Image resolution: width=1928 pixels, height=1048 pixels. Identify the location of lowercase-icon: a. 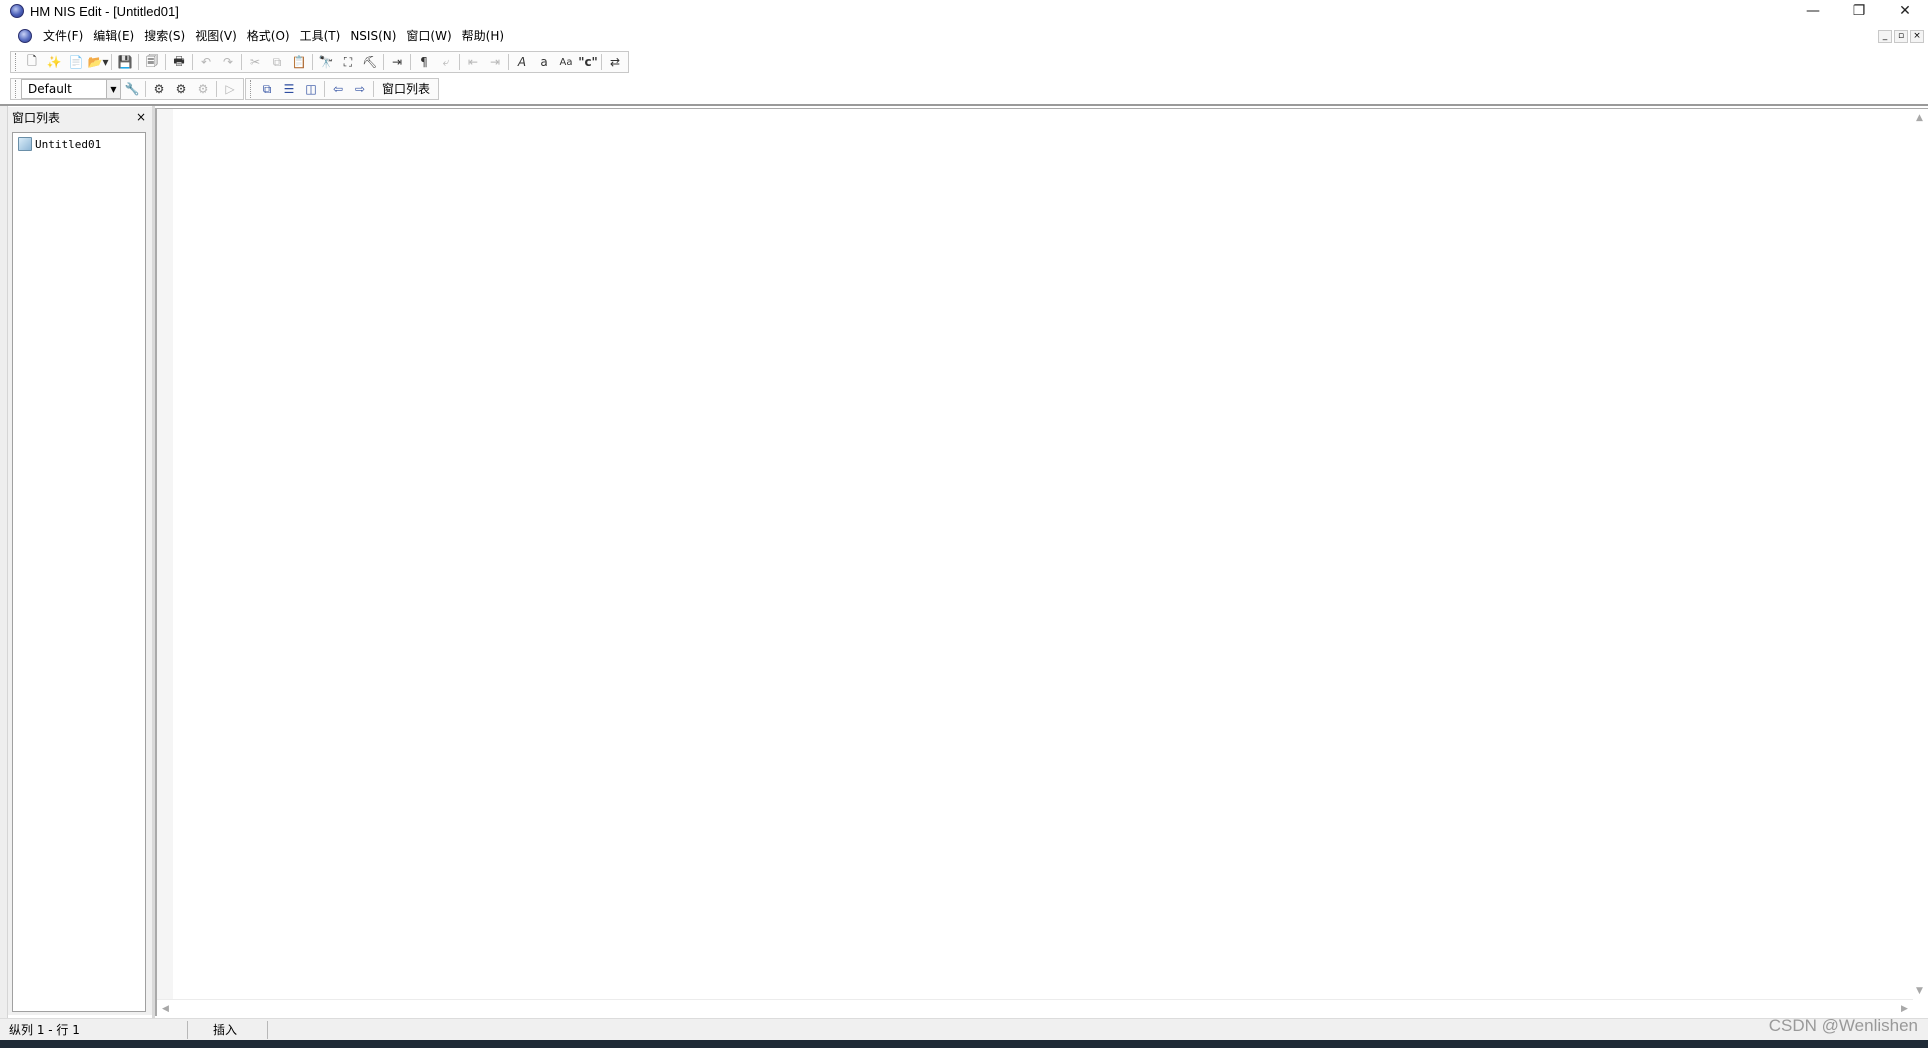
(544, 62).